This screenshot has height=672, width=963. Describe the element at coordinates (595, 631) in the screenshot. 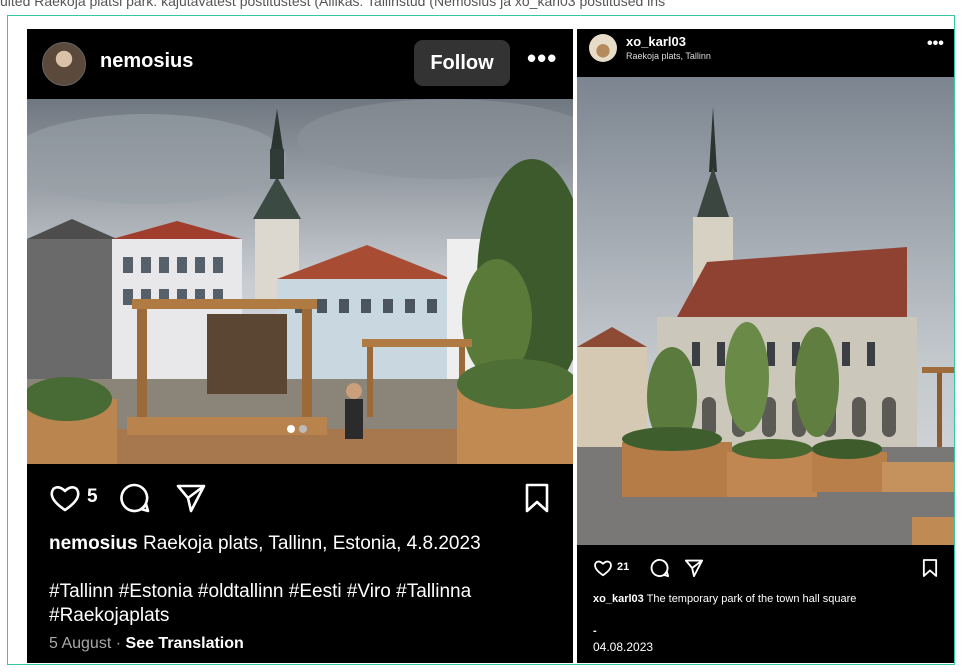

I see `caption-dash: -` at that location.